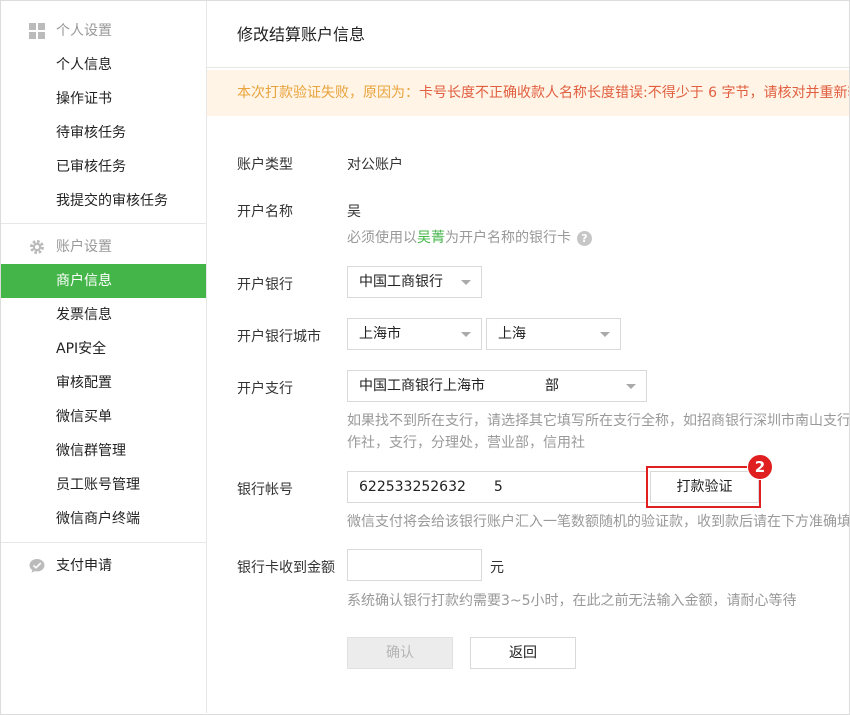 The height and width of the screenshot is (715, 850). I want to click on name-hint-post: 为开户名称的银行卡, so click(508, 238).